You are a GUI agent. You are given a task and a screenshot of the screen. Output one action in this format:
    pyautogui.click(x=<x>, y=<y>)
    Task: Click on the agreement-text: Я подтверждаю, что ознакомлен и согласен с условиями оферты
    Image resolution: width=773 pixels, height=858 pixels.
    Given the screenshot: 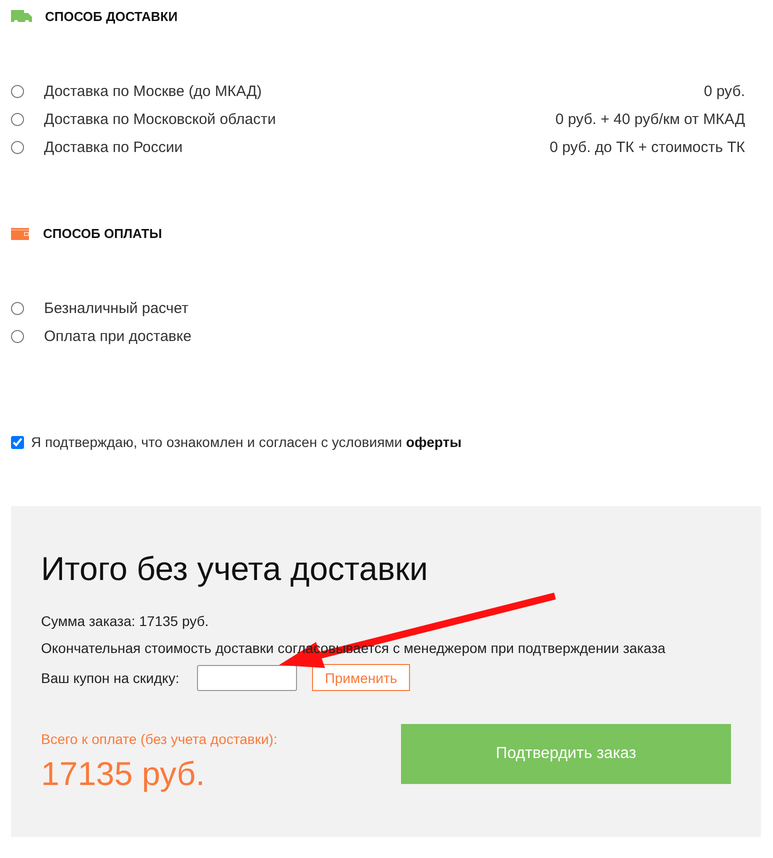 What is the action you would take?
    pyautogui.click(x=246, y=442)
    